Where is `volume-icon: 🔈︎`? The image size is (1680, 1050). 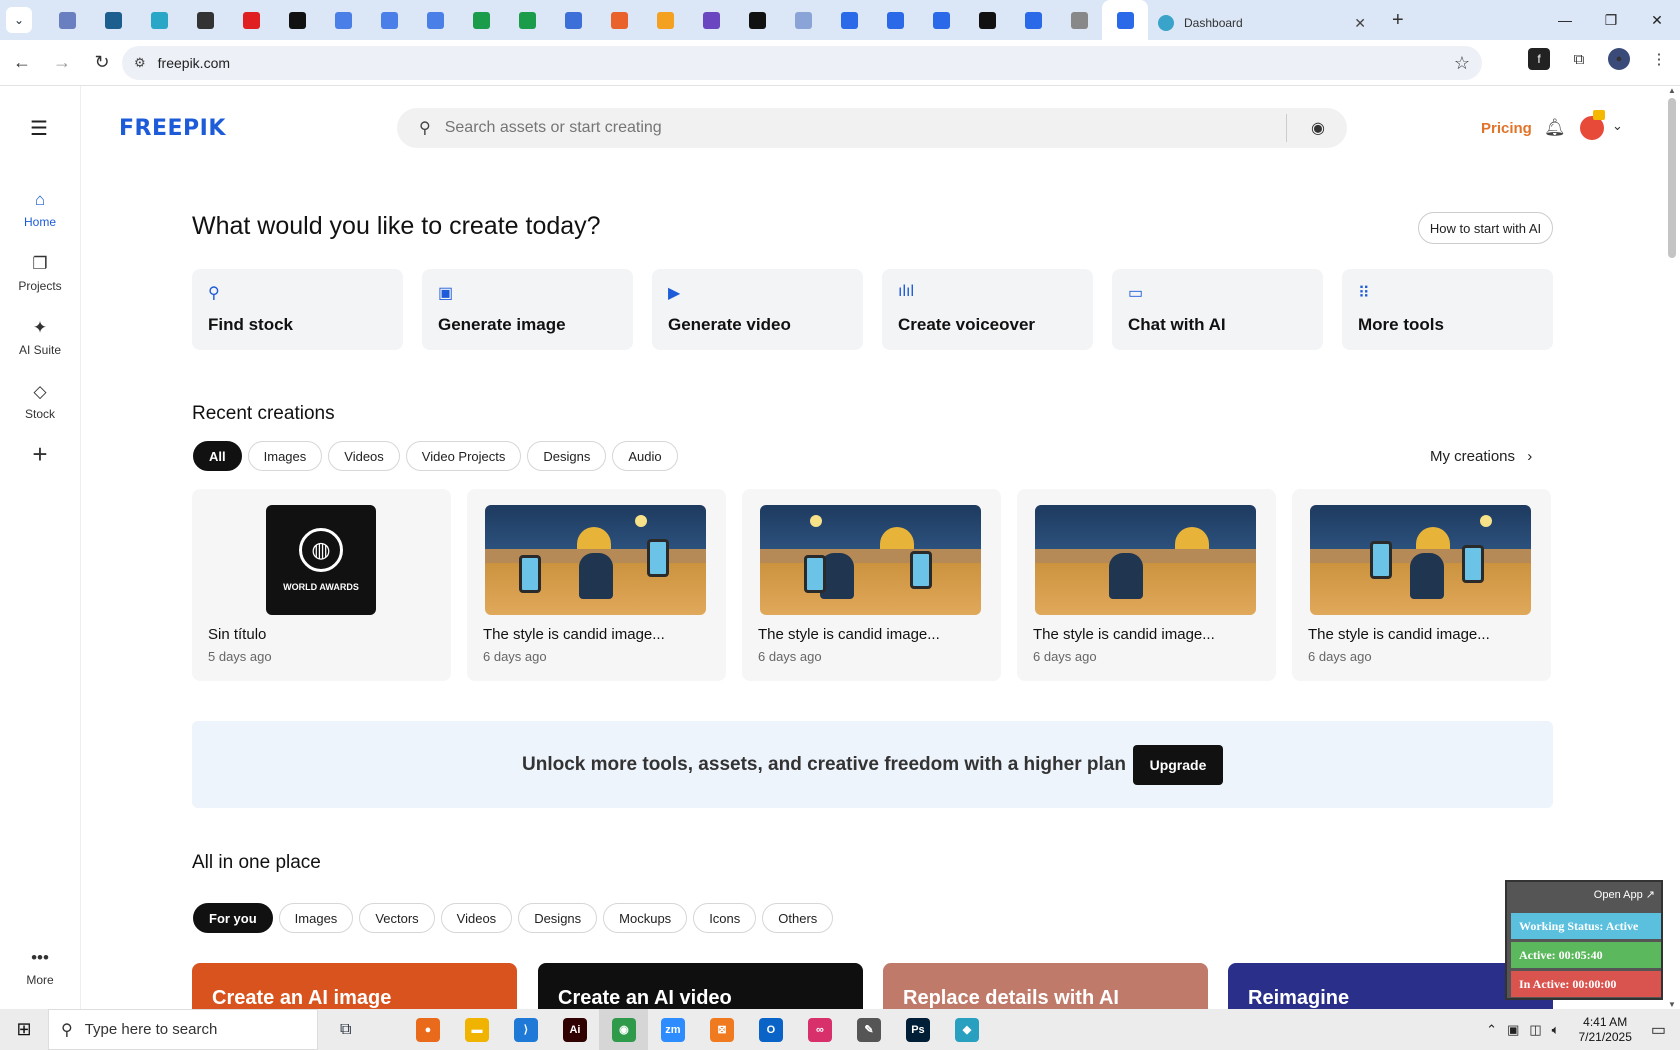
volume-icon: 🔈︎ is located at coordinates (1556, 1030).